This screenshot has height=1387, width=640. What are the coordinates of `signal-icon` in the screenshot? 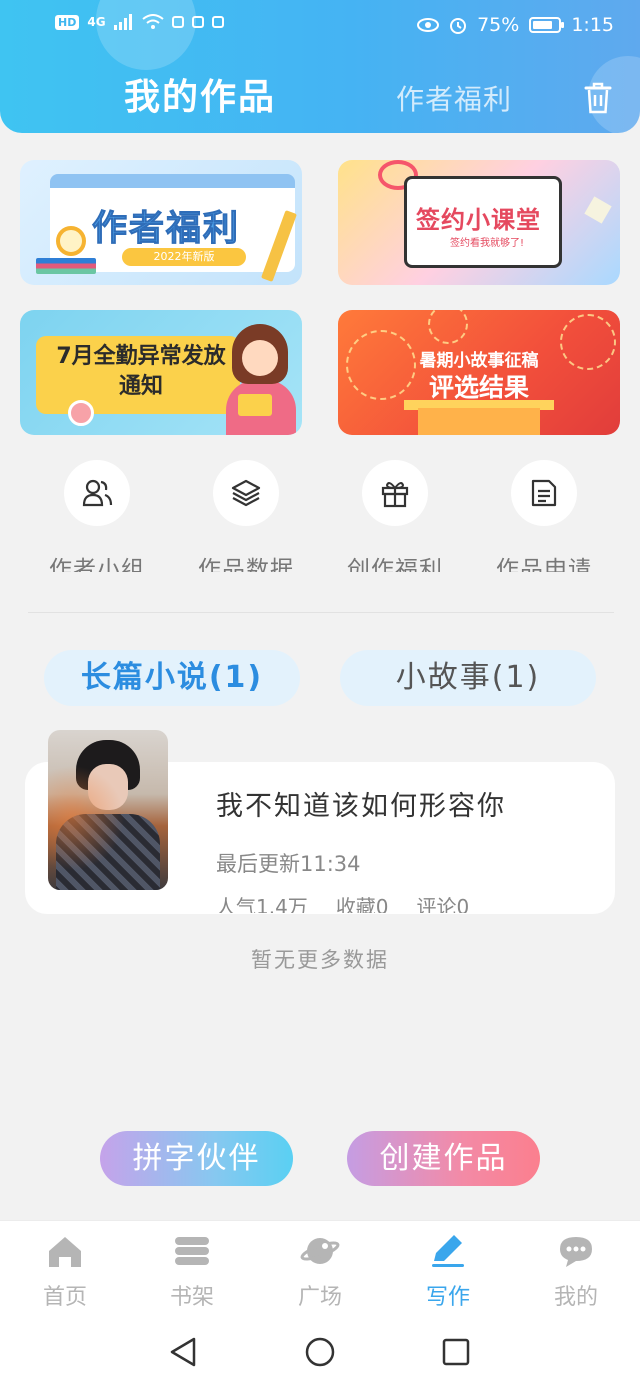 It's located at (122, 22).